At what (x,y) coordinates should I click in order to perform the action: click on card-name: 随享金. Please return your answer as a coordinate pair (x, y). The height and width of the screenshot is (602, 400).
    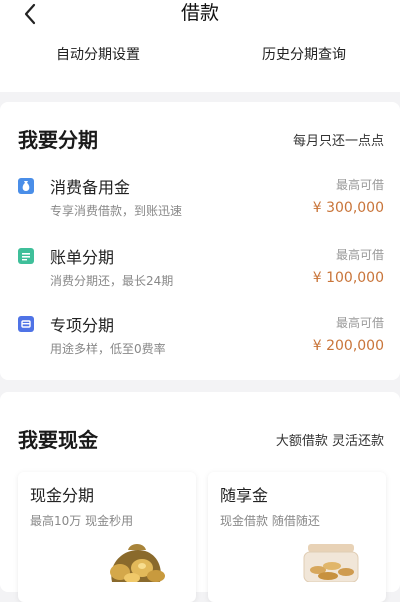
    Looking at the image, I should click on (244, 495).